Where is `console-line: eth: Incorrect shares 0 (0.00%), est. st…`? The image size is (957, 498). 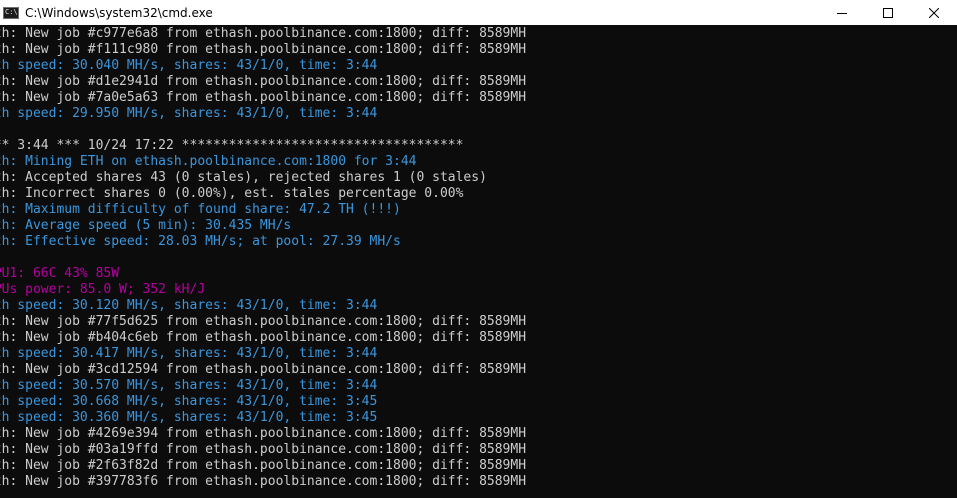 console-line: eth: Incorrect shares 0 (0.00%), est. st… is located at coordinates (232, 193).